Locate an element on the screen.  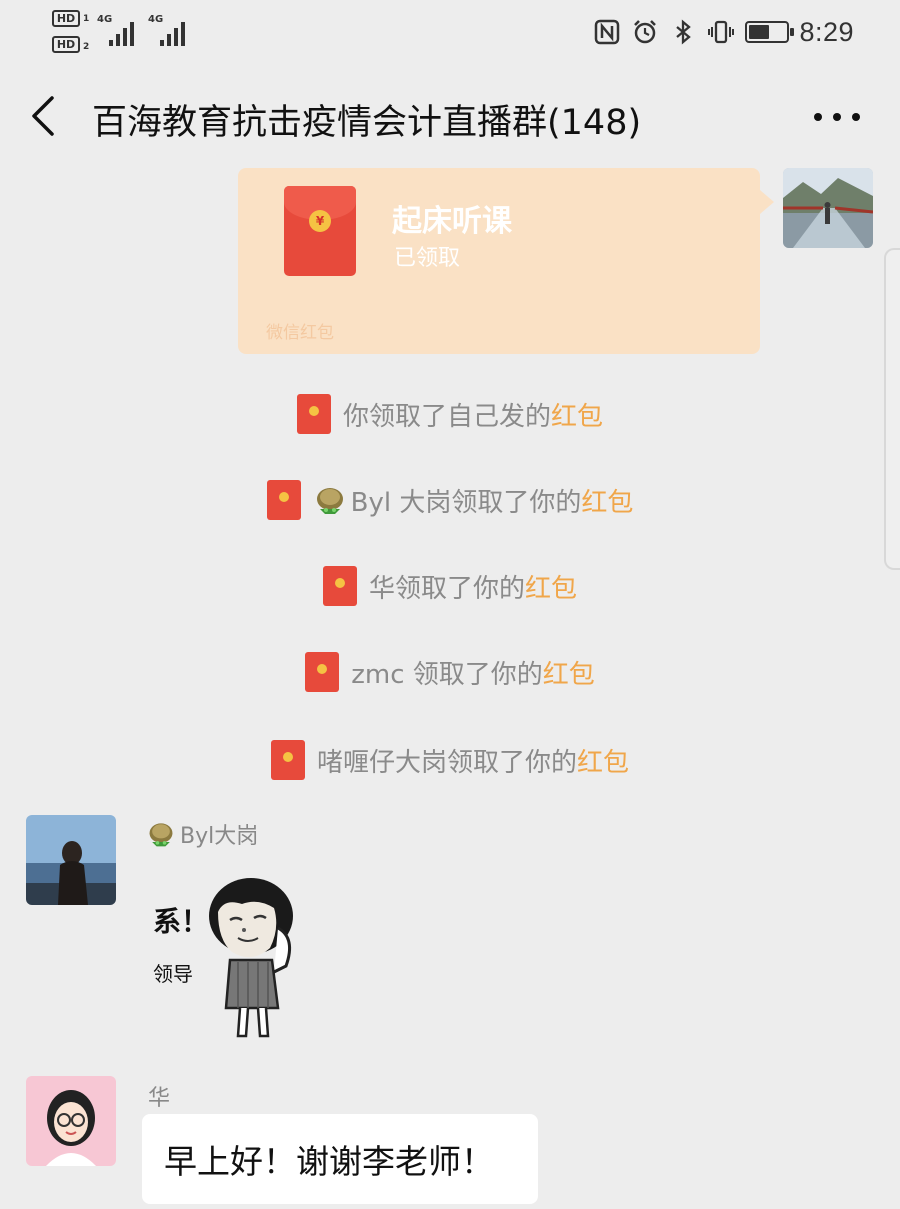
system-notice: Byl 大岗领取了你的 红包 is located at coordinates (450, 500).